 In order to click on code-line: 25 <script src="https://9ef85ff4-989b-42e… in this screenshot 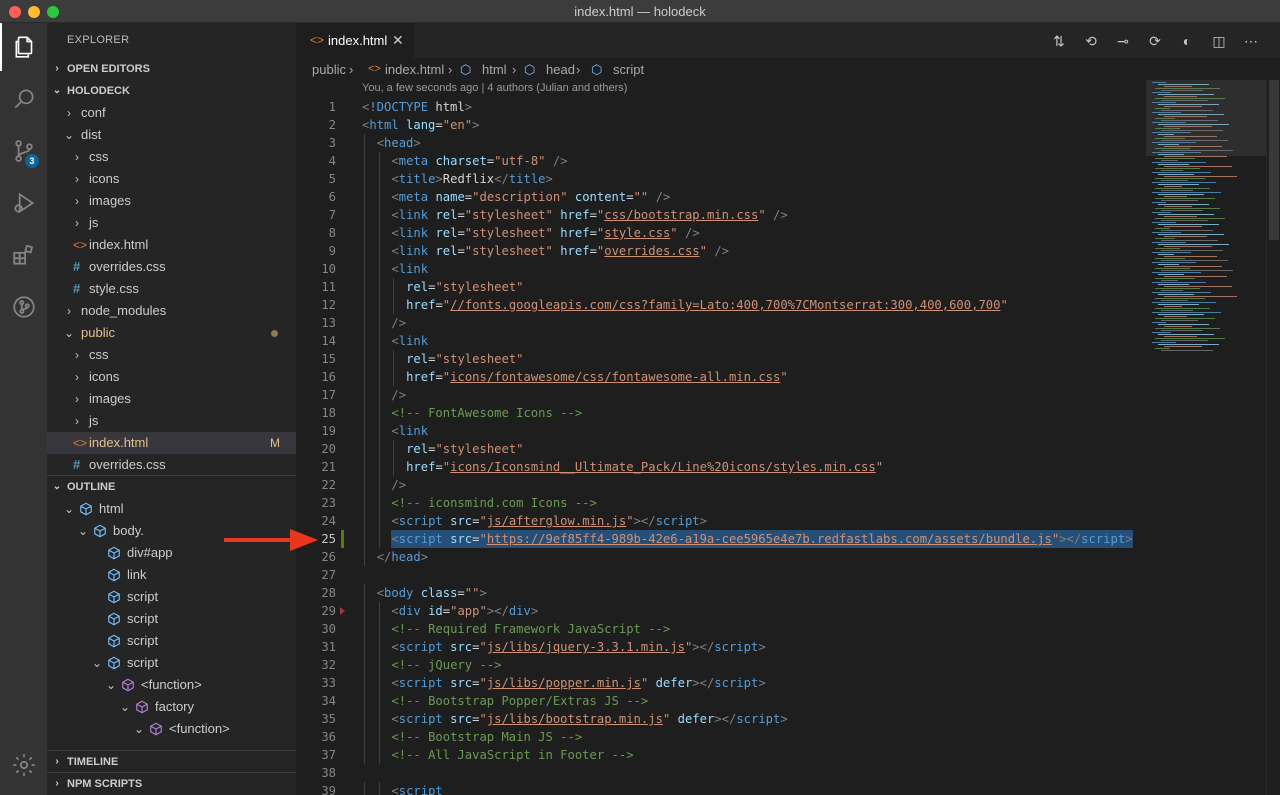, I will do `click(721, 539)`.